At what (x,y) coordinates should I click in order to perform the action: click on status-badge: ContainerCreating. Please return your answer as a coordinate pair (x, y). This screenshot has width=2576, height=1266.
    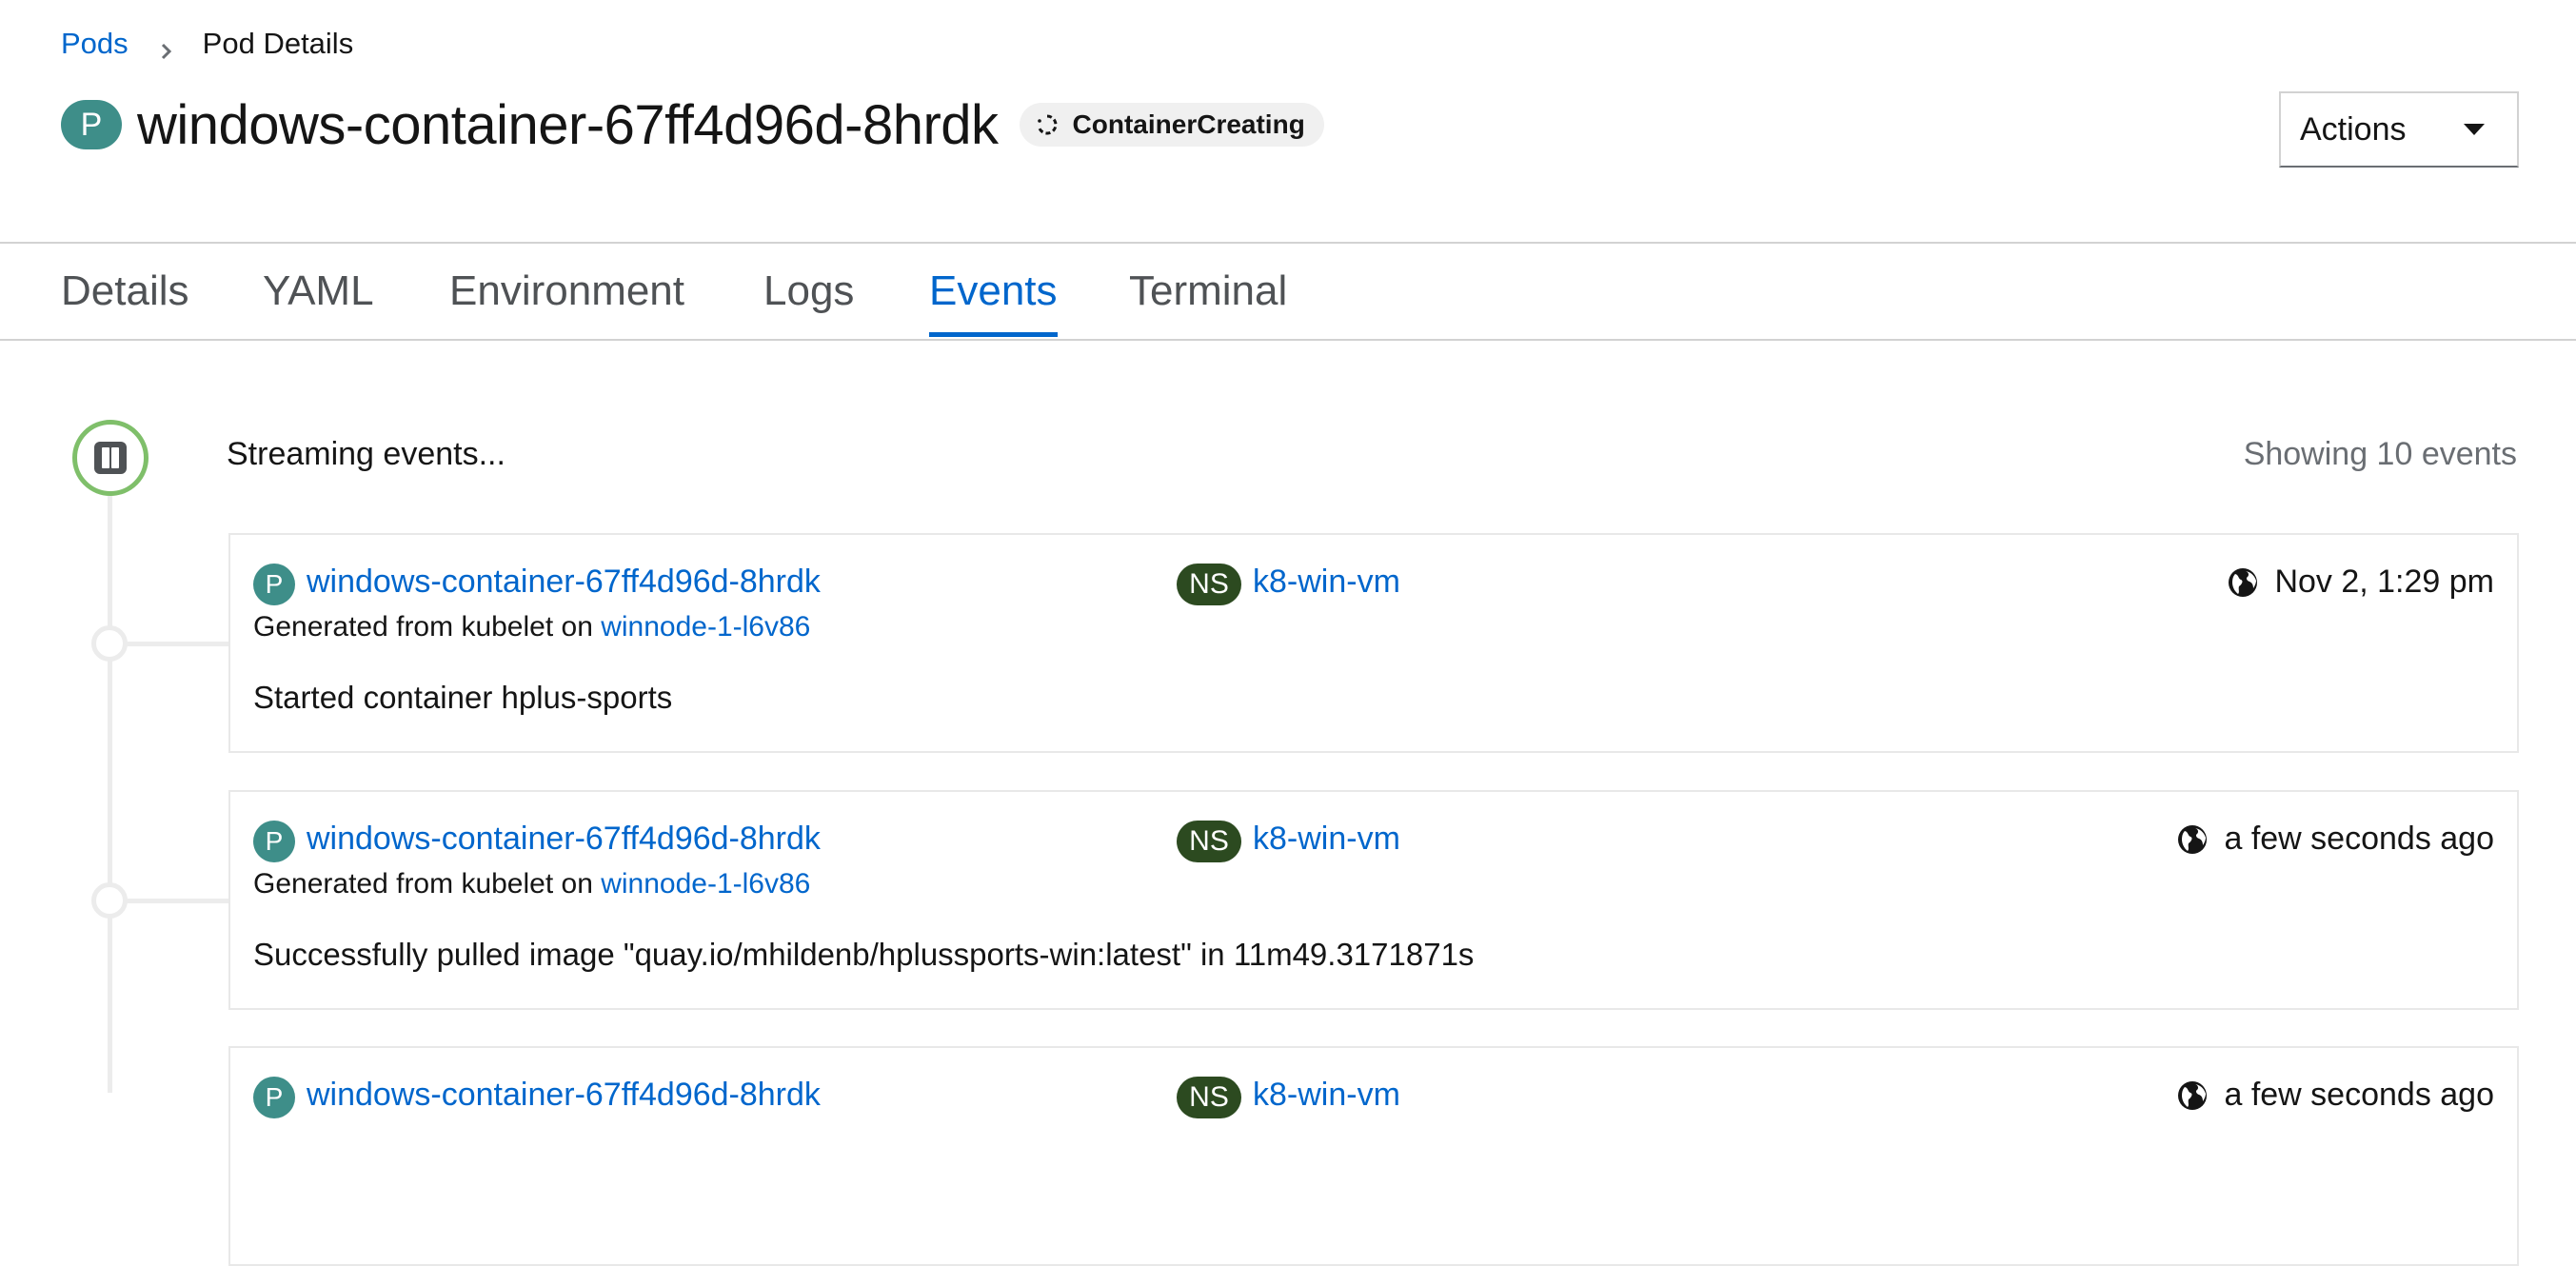
    Looking at the image, I should click on (1171, 125).